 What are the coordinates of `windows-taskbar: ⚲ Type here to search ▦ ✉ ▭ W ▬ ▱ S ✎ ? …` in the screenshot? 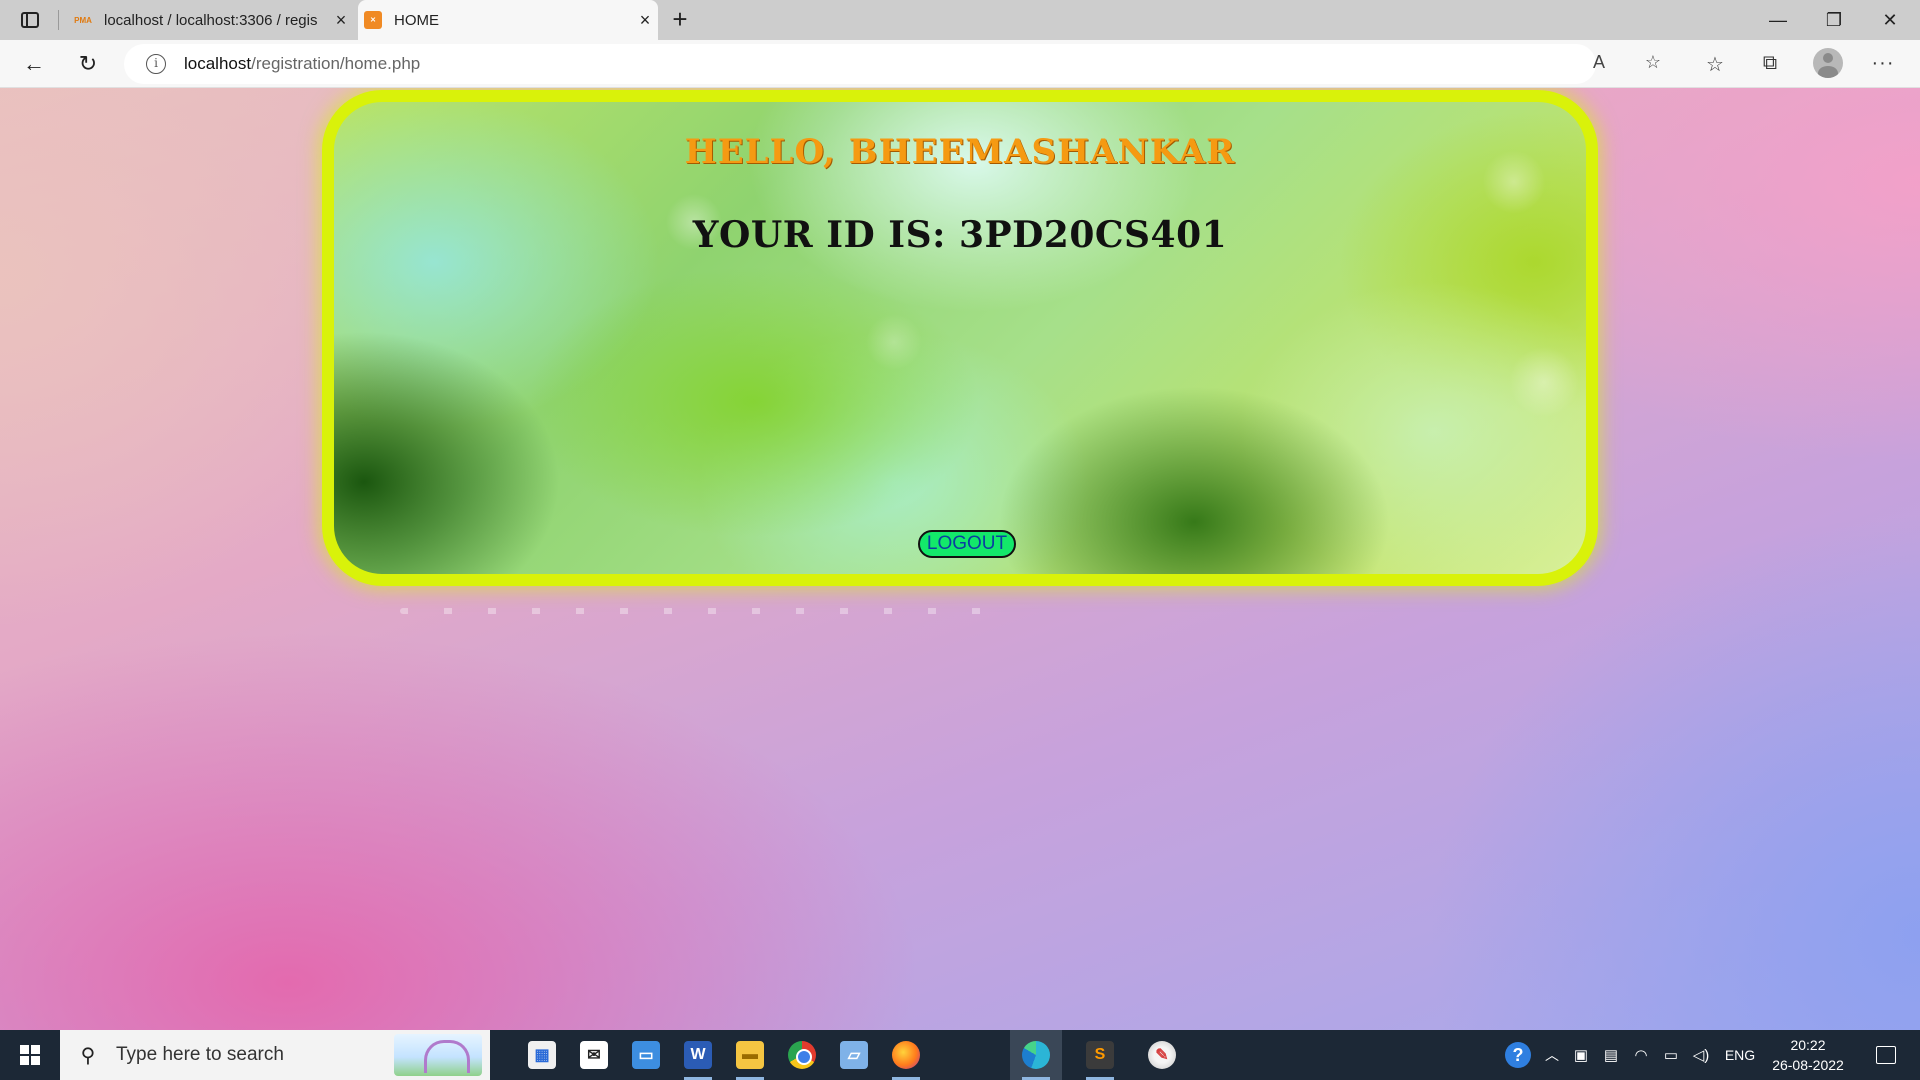 It's located at (960, 1055).